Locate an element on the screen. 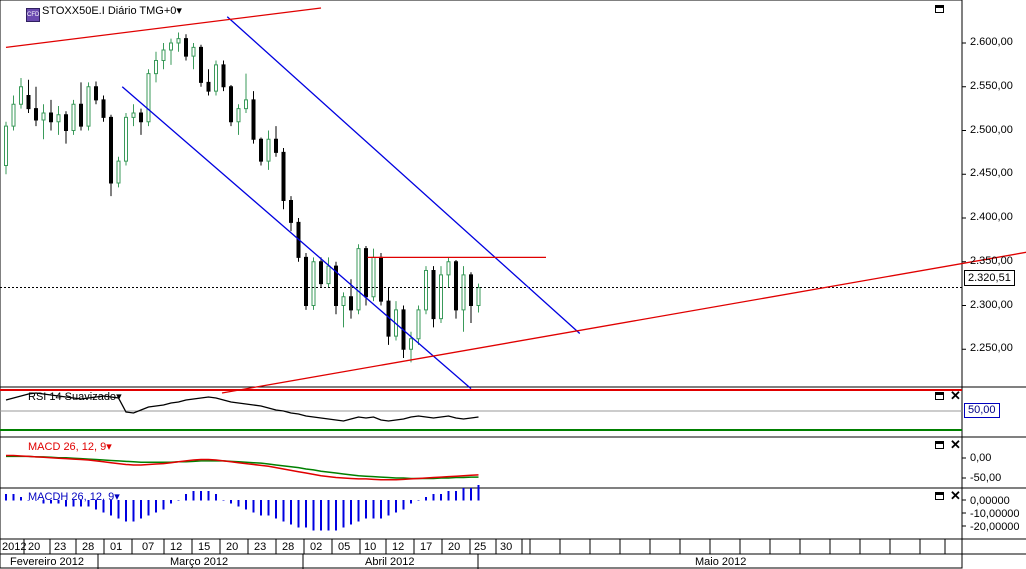 The width and height of the screenshot is (1026, 569). month-label: Abril 2012 is located at coordinates (390, 562).